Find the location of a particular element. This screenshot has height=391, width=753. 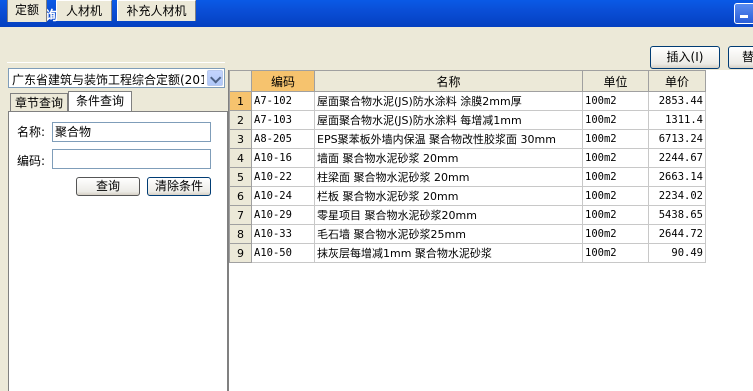

tab-chapter-query: 章节查询 is located at coordinates (39, 102).